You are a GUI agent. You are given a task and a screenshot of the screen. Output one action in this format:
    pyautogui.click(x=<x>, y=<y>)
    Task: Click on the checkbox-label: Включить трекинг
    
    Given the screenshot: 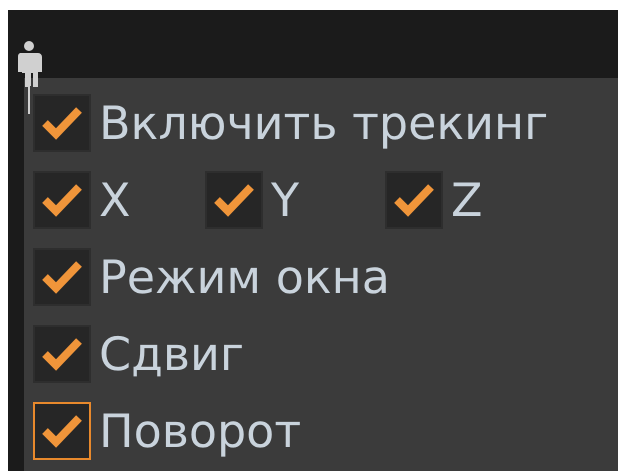 What is the action you would take?
    pyautogui.click(x=323, y=123)
    